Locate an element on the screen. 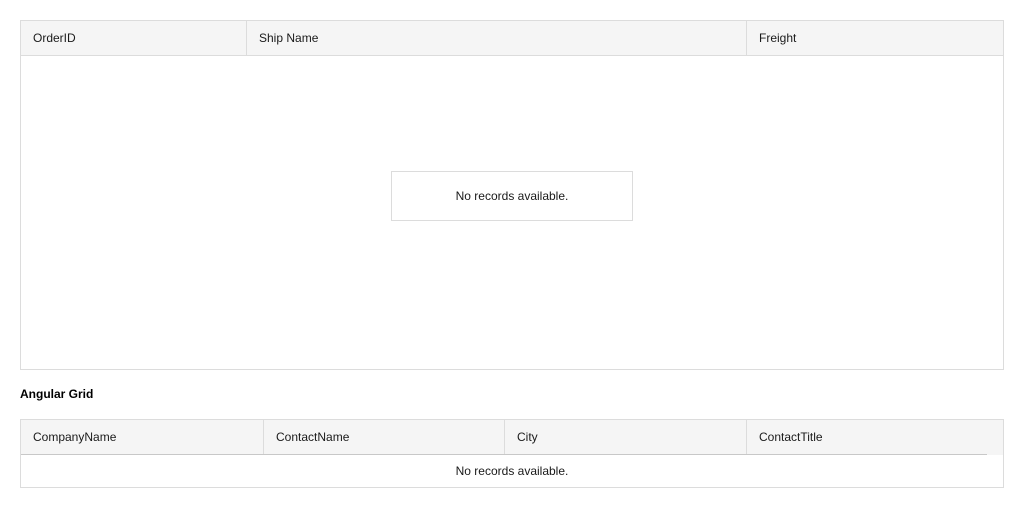  orders-grid-header: OrderID Ship Name Freight is located at coordinates (512, 38).